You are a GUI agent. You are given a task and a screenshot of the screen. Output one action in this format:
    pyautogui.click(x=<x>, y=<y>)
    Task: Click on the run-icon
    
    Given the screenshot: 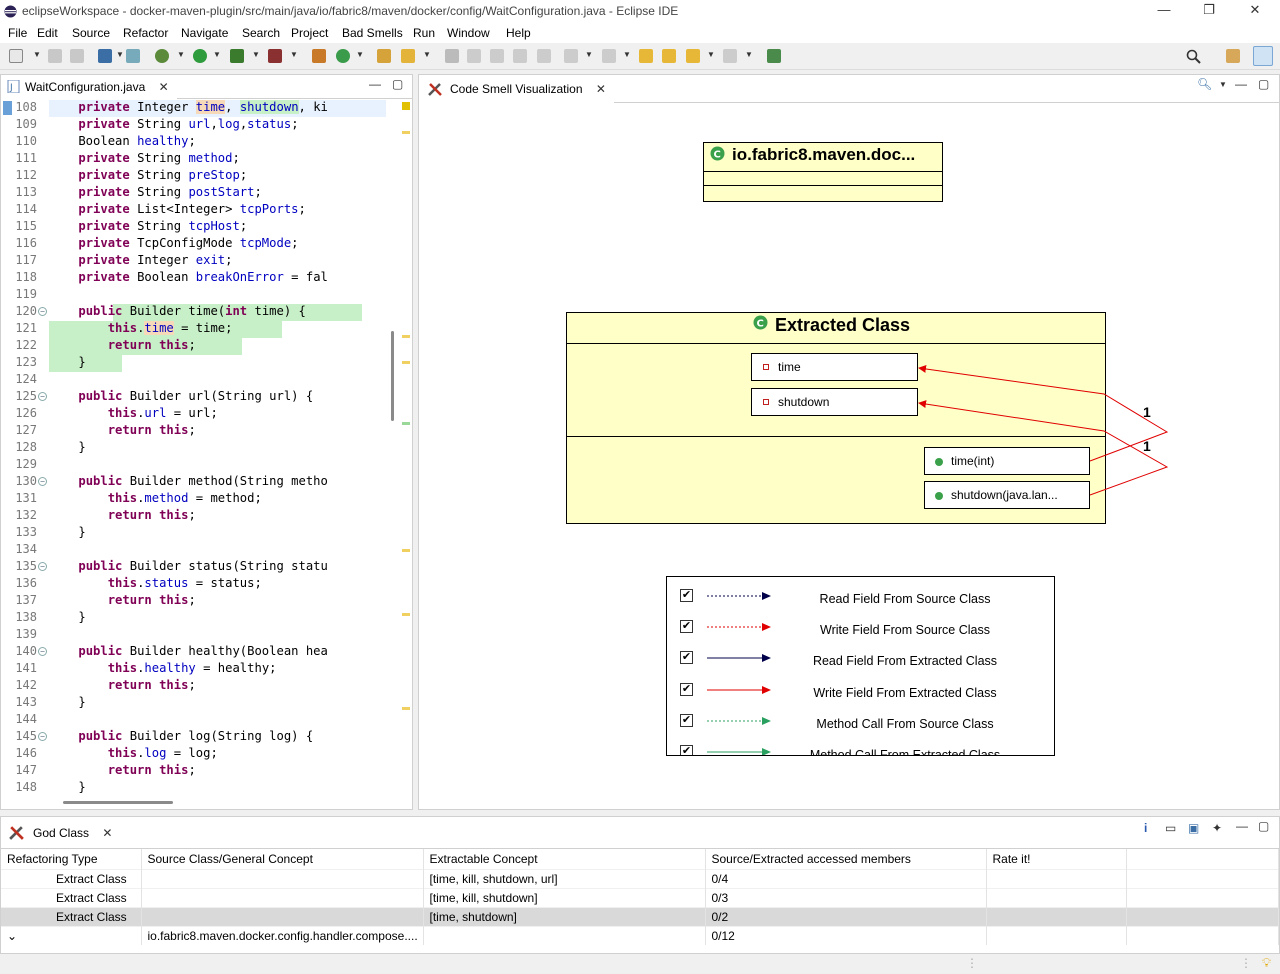 What is the action you would take?
    pyautogui.click(x=200, y=56)
    